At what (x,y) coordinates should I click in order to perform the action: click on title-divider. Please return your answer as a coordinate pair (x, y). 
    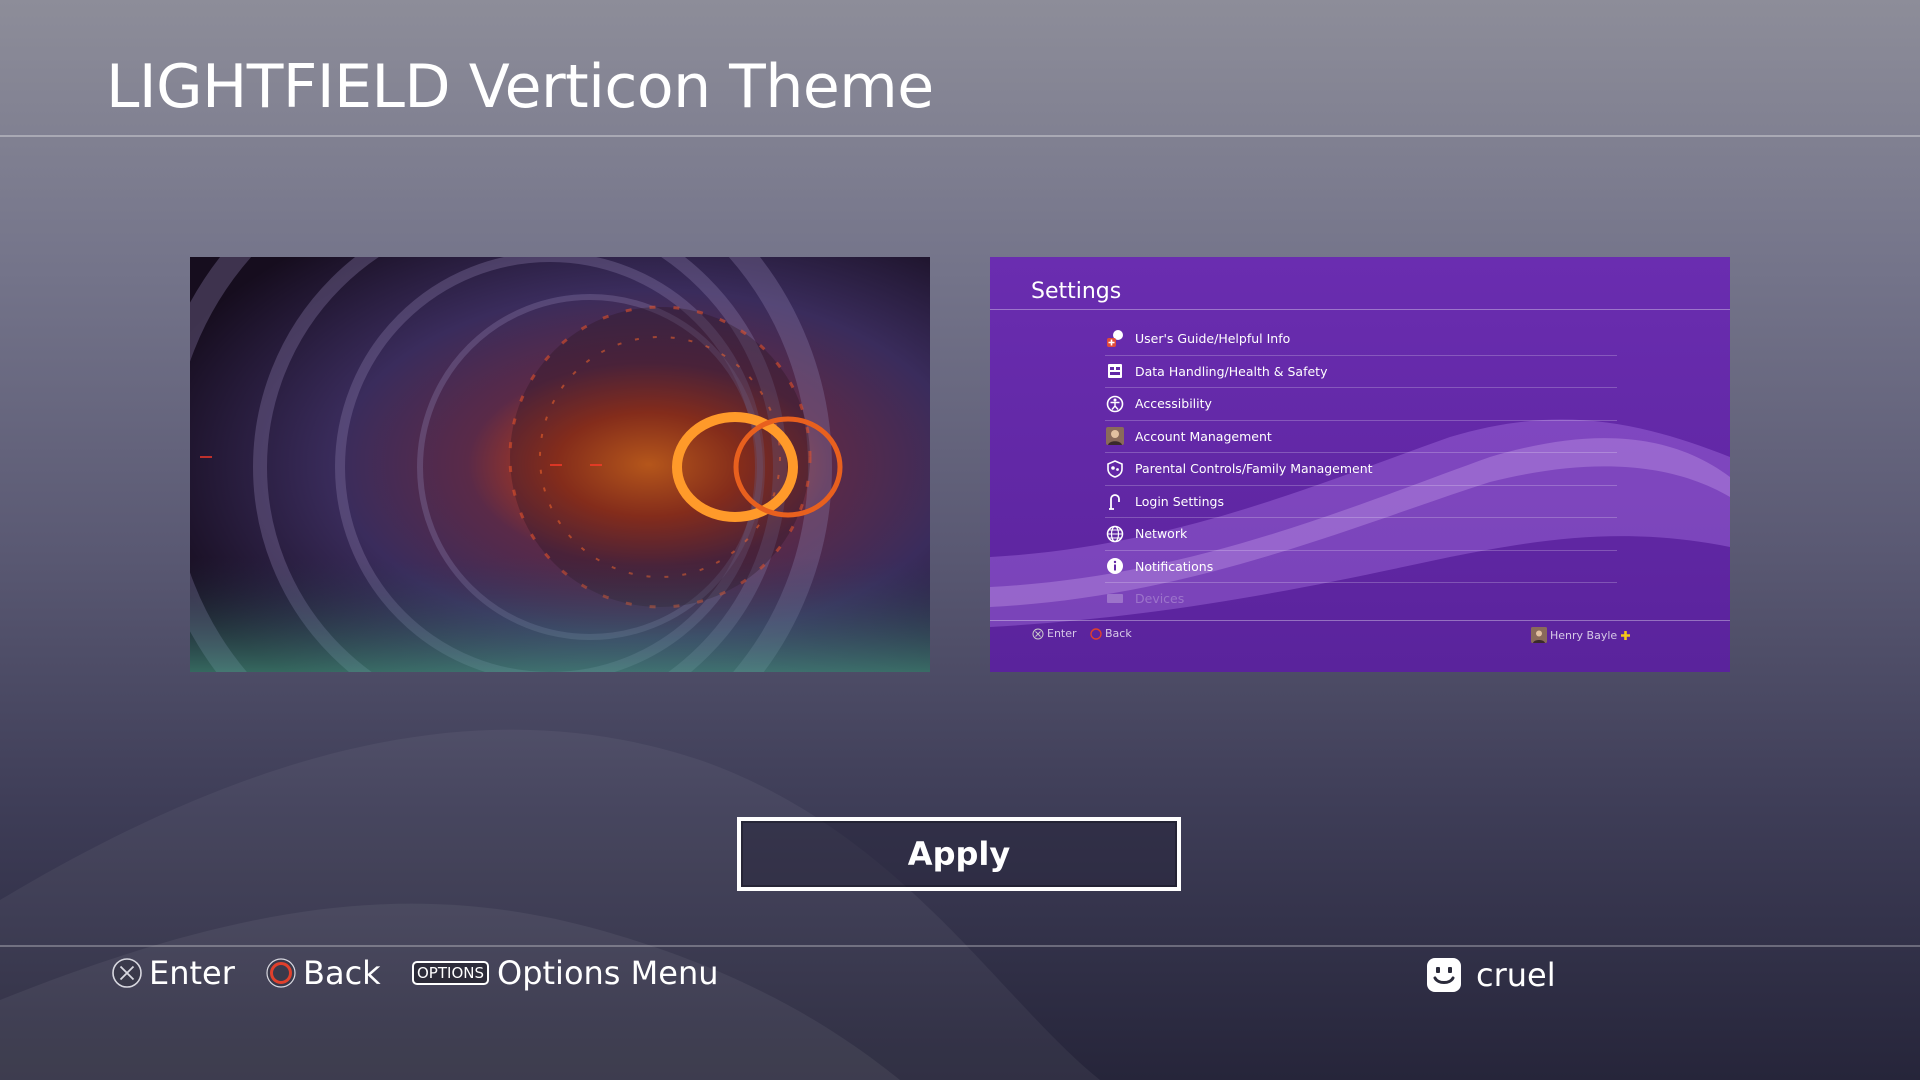
    Looking at the image, I should click on (960, 136).